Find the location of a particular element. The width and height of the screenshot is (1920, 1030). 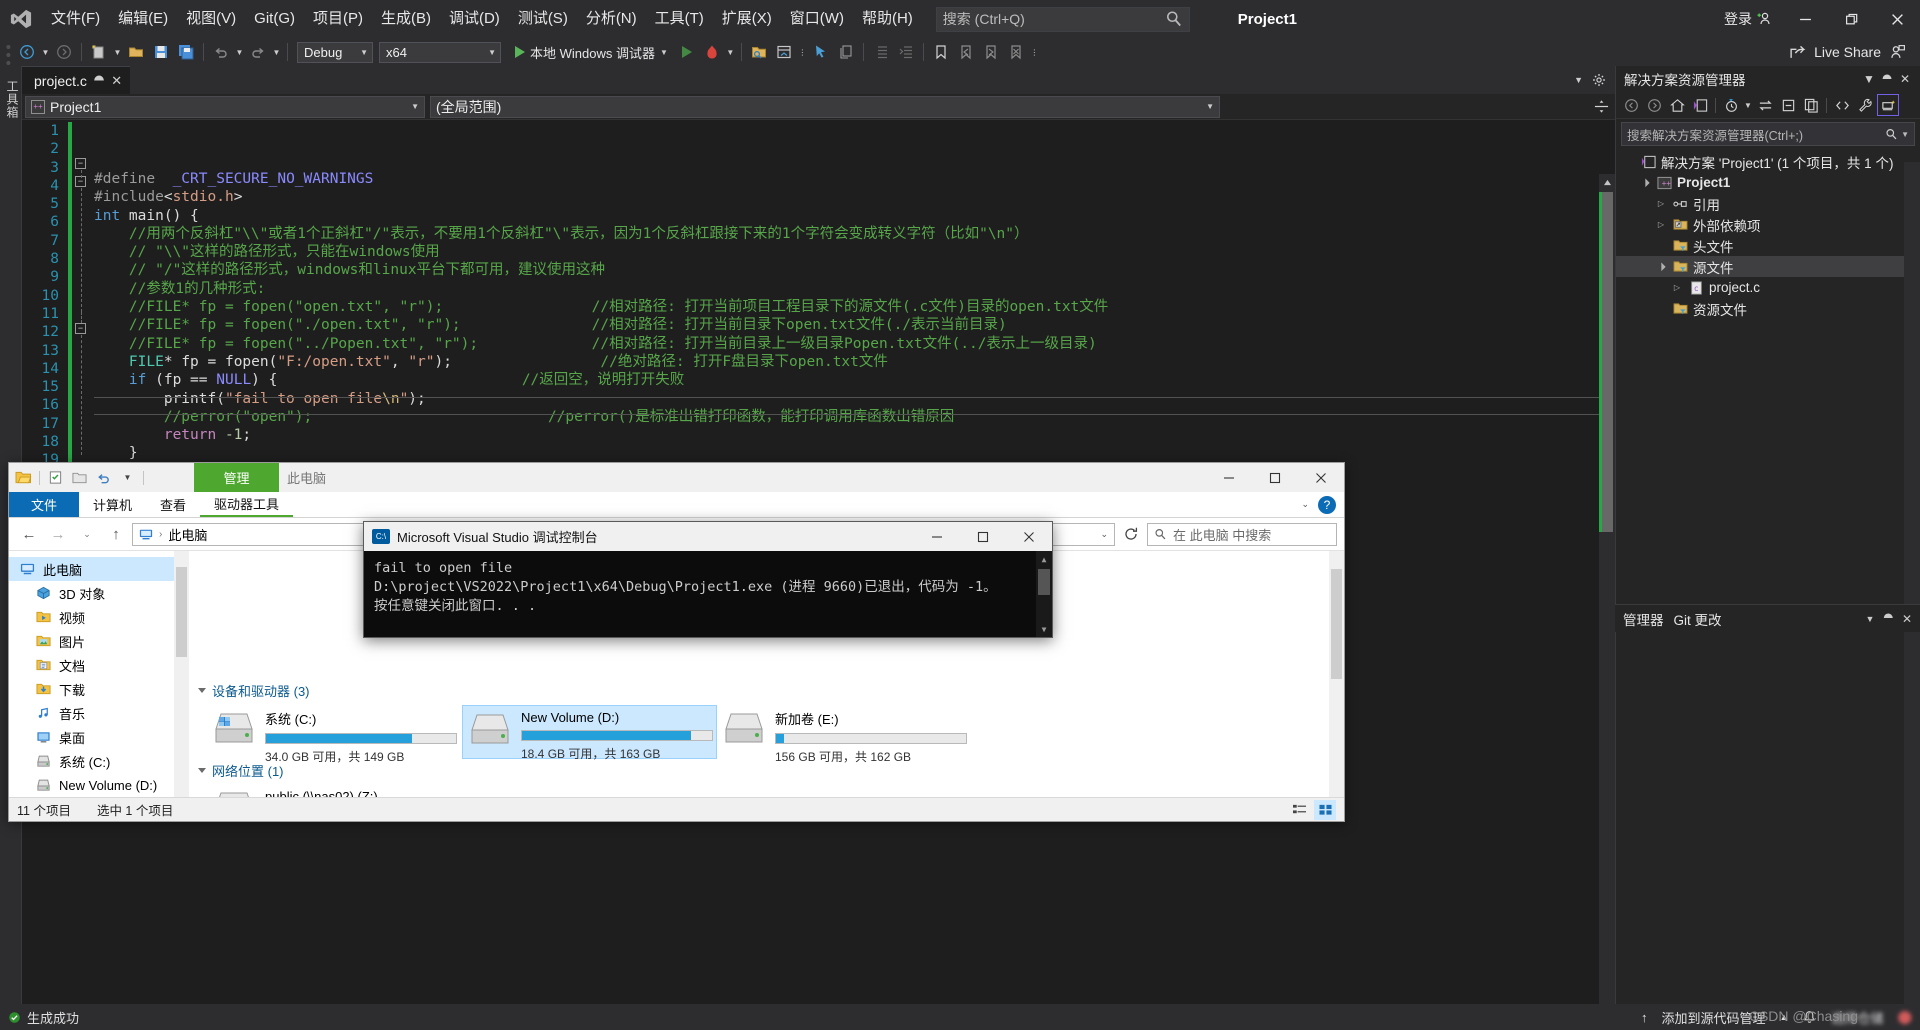

fold-toggle-main: − is located at coordinates (80, 163).